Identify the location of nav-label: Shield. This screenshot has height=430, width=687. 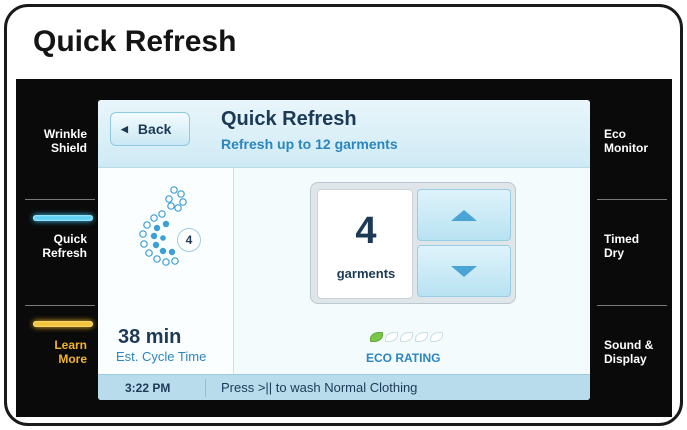
(68, 148).